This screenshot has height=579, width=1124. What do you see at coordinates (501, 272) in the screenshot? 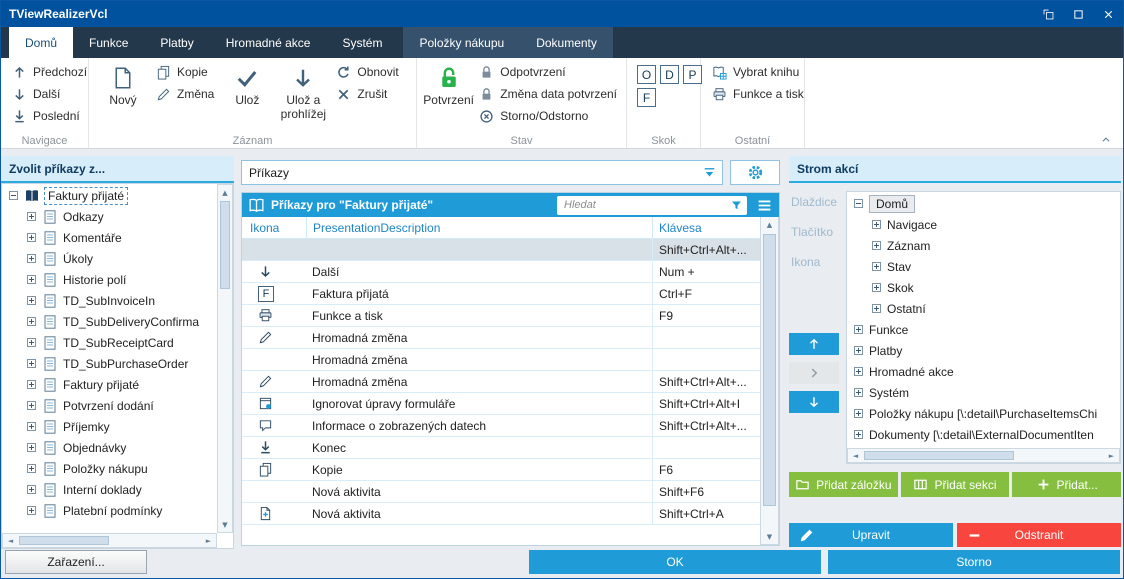
I see `table-row: Další Num +` at bounding box center [501, 272].